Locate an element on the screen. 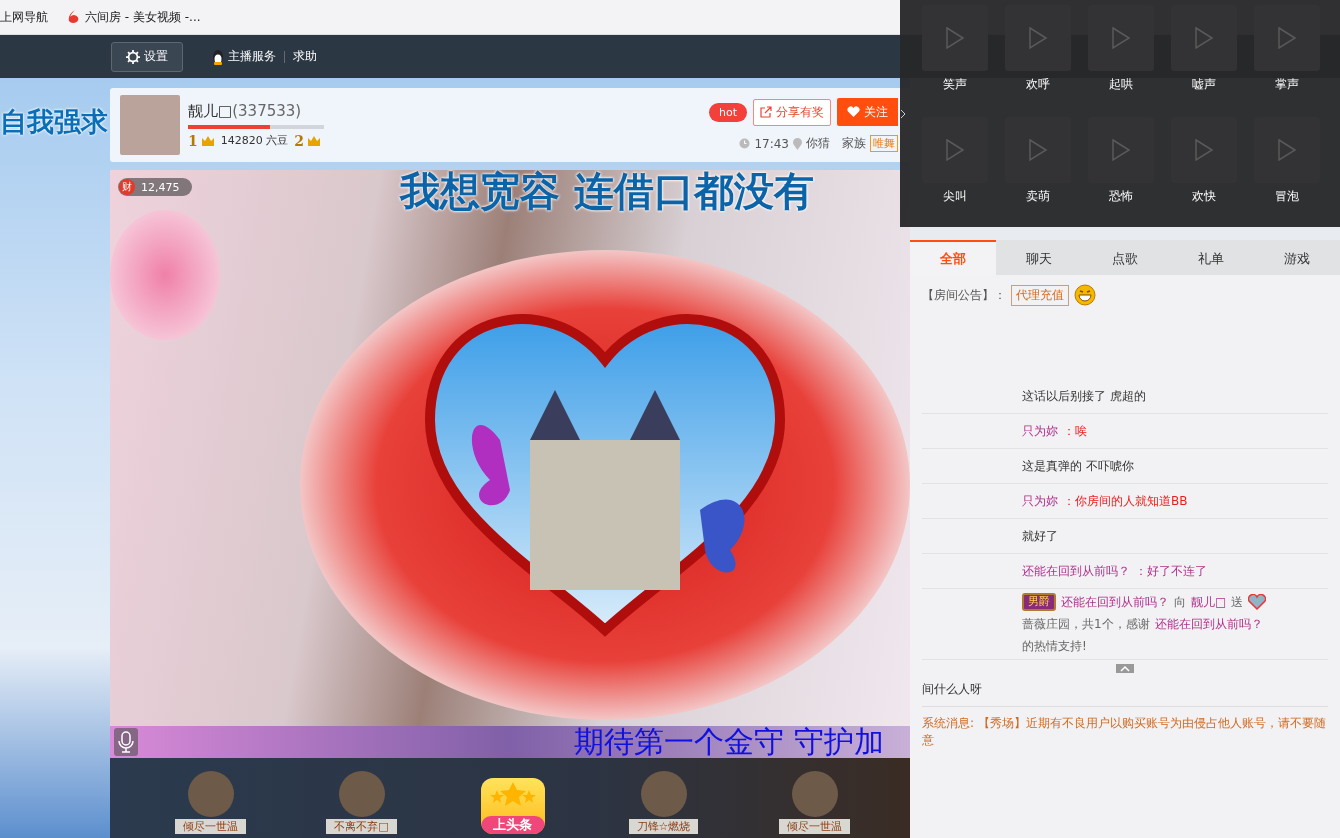 The width and height of the screenshot is (1340, 838). viewer-count: 12,475 is located at coordinates (160, 187).